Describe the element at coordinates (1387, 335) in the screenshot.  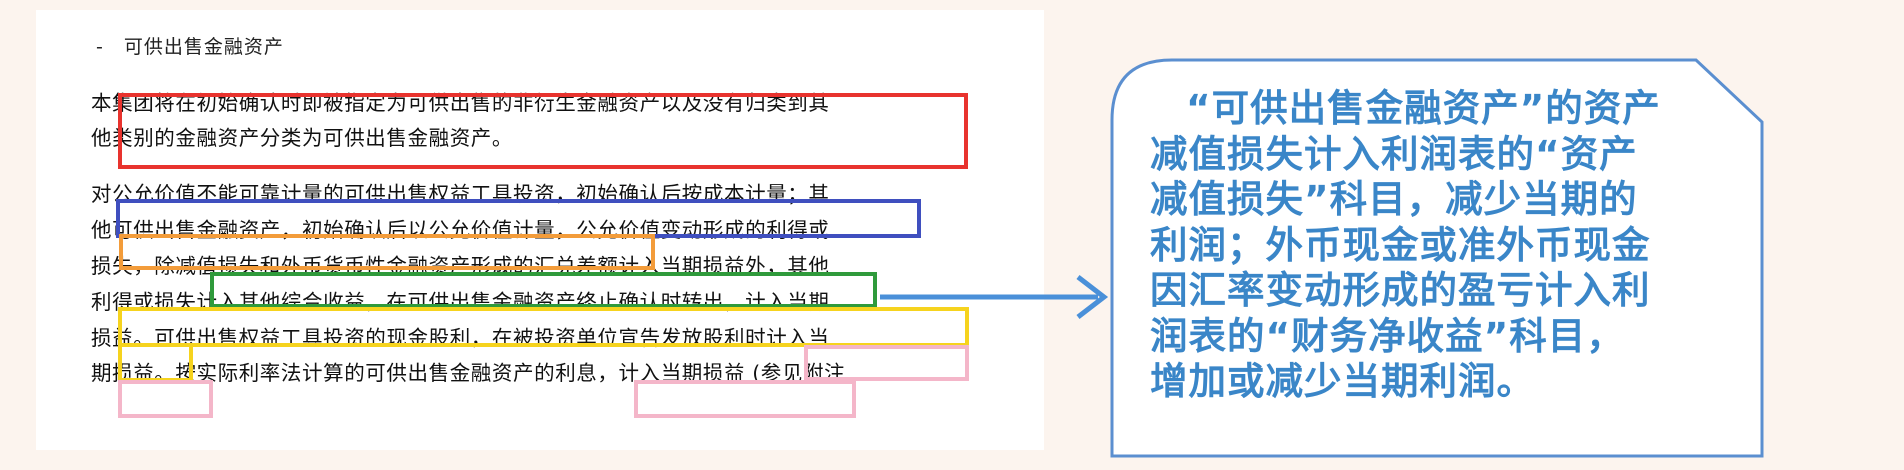
I see `callout-line-6: 润表的“财务净收益”科目，` at that location.